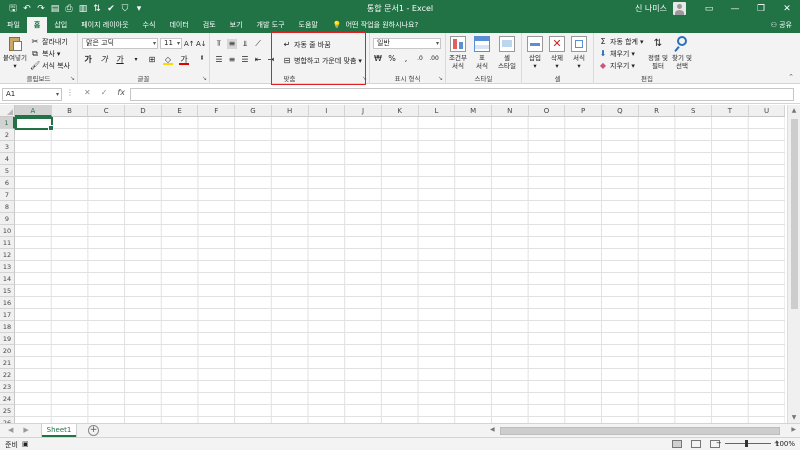 The image size is (800, 450). What do you see at coordinates (434, 59) in the screenshot?
I see `decrease-decimal-icon: .00` at bounding box center [434, 59].